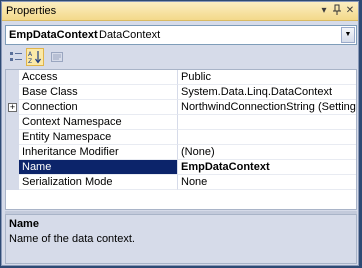 Image resolution: width=362 pixels, height=268 pixels. What do you see at coordinates (324, 10) in the screenshot?
I see `dropdown-arrow-icon: ▾` at bounding box center [324, 10].